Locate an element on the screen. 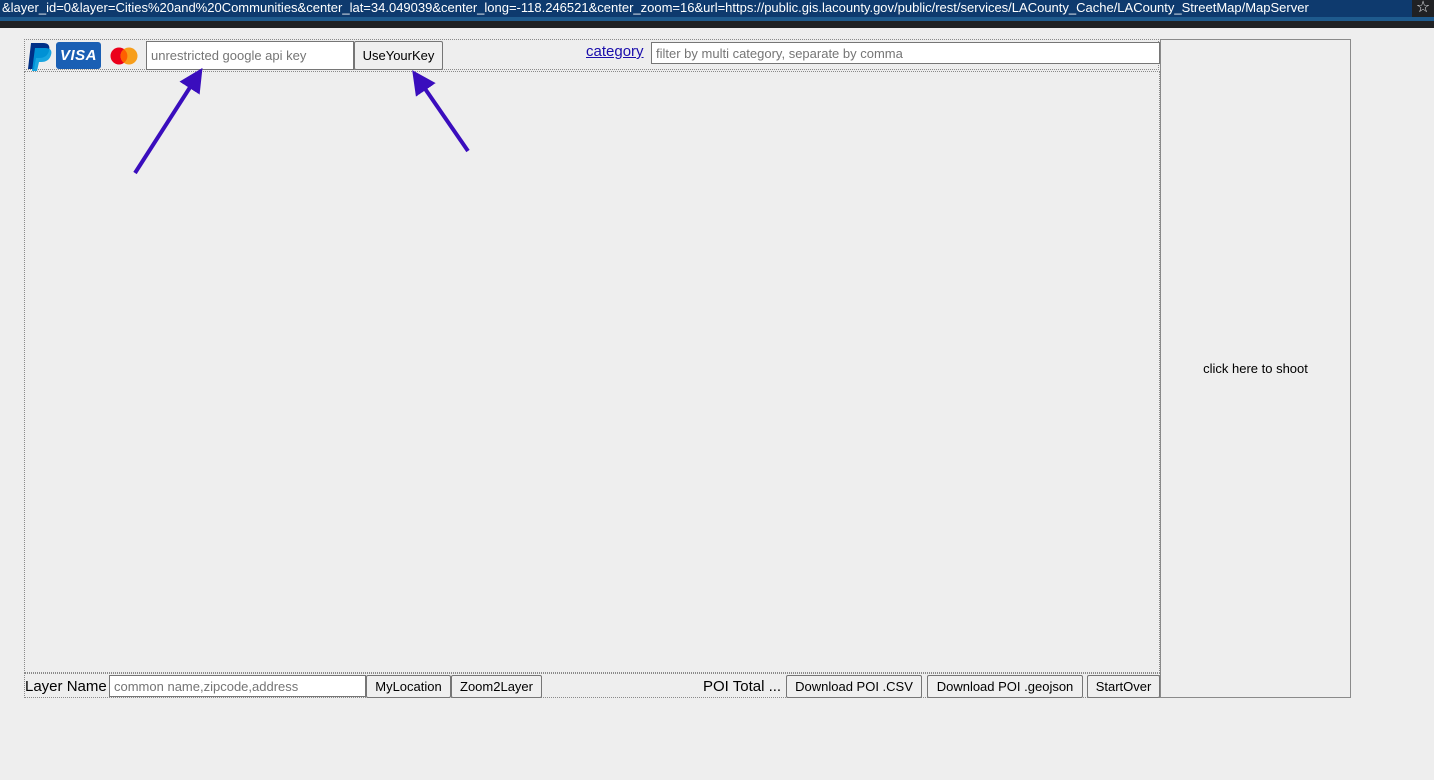 The width and height of the screenshot is (1434, 780). visa-icon: VISA is located at coordinates (78, 55).